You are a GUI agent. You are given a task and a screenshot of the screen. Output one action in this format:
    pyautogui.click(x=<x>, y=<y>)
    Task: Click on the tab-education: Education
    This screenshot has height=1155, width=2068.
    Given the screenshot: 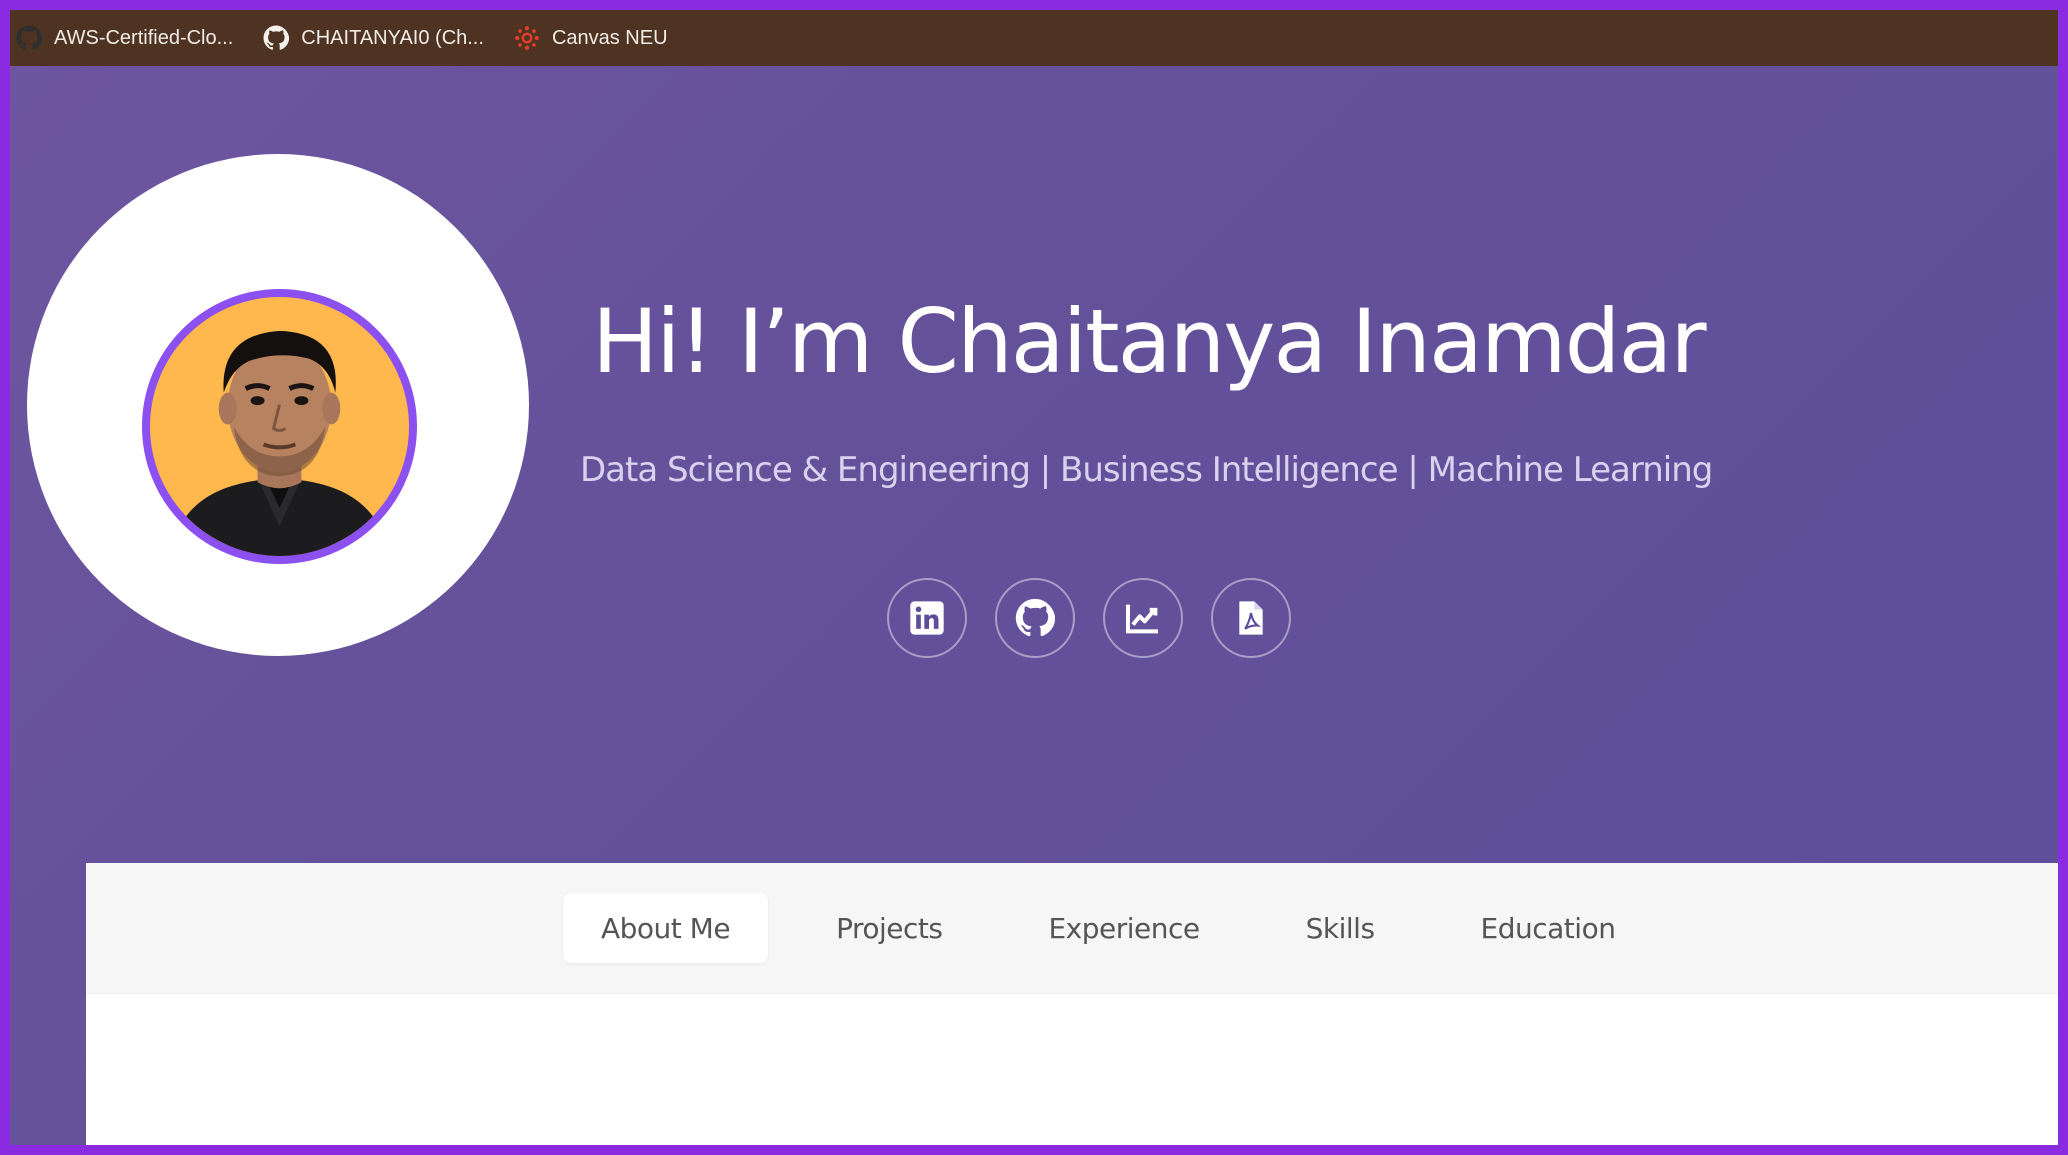 What is the action you would take?
    pyautogui.click(x=1548, y=928)
    